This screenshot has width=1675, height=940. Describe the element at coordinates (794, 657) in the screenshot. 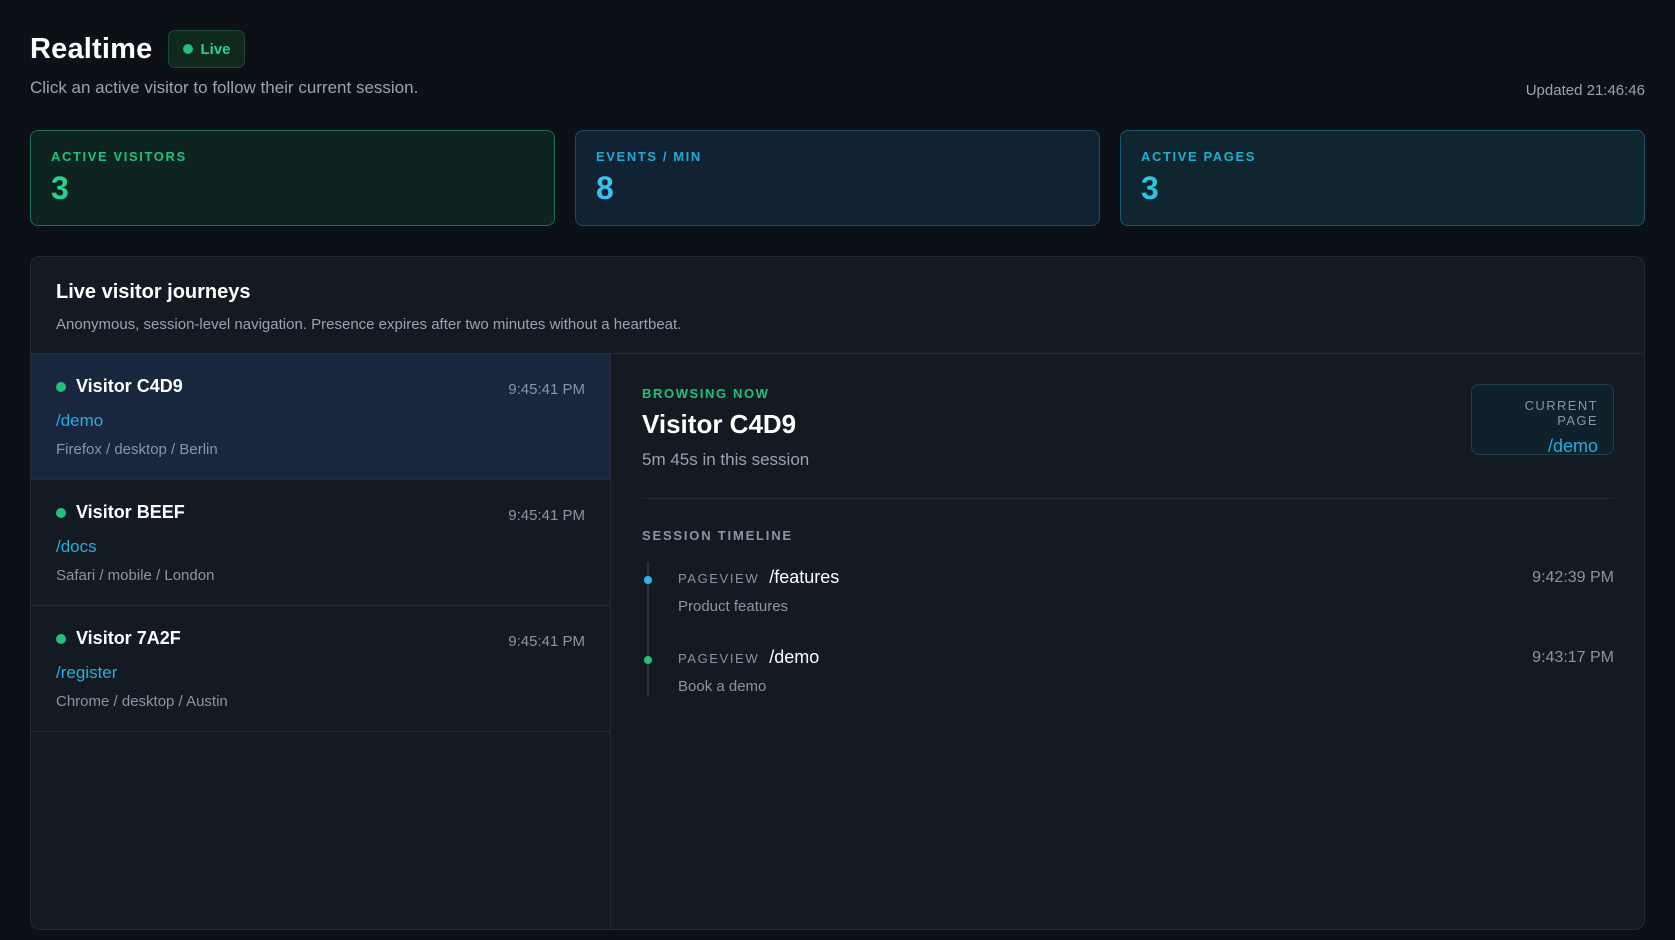

I see `event-path: /demo` at that location.